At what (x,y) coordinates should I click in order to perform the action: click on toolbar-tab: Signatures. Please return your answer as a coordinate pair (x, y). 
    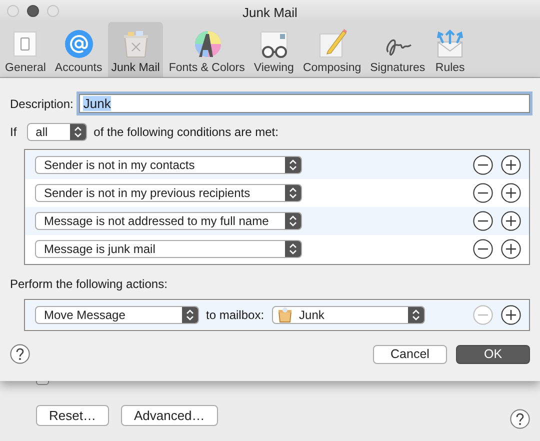
    Looking at the image, I should click on (397, 49).